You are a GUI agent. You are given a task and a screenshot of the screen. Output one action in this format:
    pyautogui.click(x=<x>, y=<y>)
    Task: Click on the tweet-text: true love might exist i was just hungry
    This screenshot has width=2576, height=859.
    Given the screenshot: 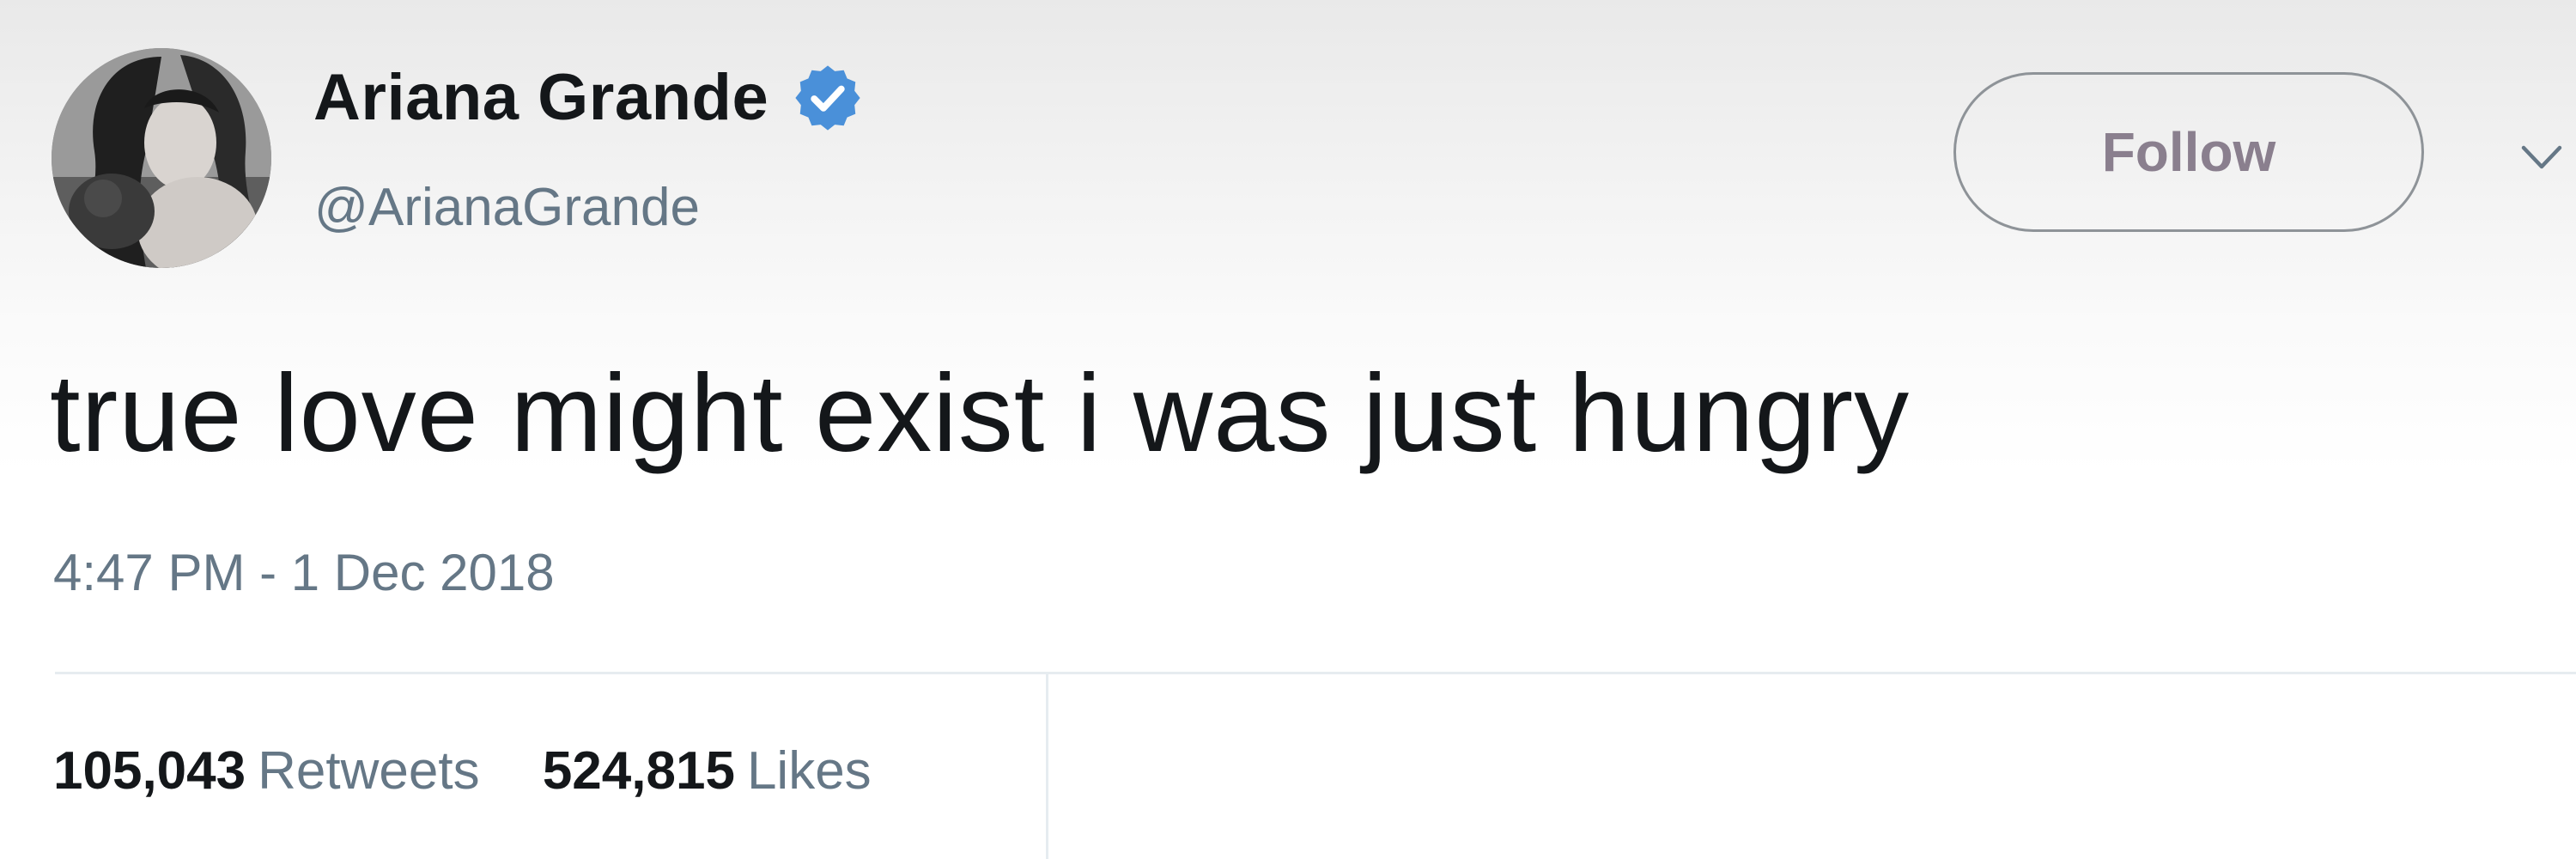 What is the action you would take?
    pyautogui.click(x=980, y=413)
    